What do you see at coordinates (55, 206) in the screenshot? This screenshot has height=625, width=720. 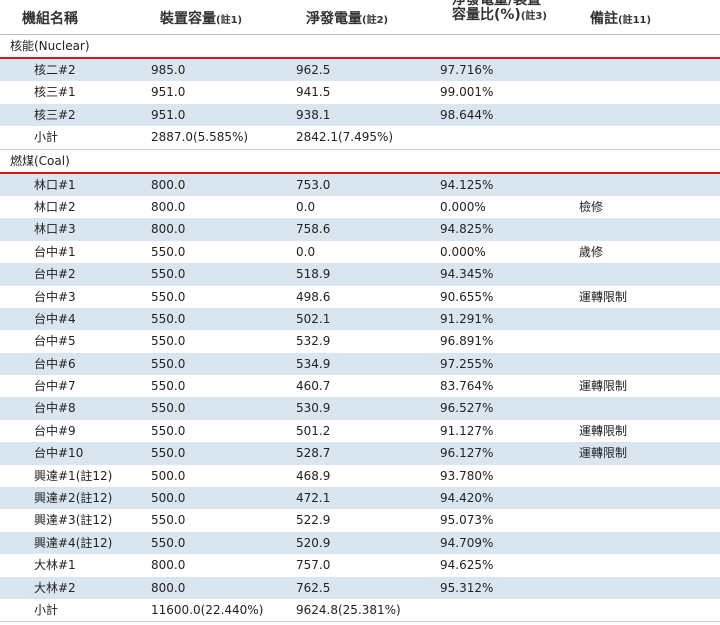 I see `unit-name-cell: 林口#2` at bounding box center [55, 206].